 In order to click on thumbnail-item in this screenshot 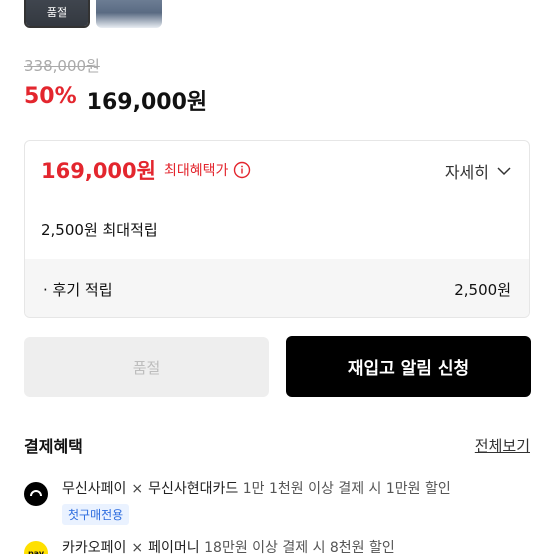, I will do `click(129, 14)`.